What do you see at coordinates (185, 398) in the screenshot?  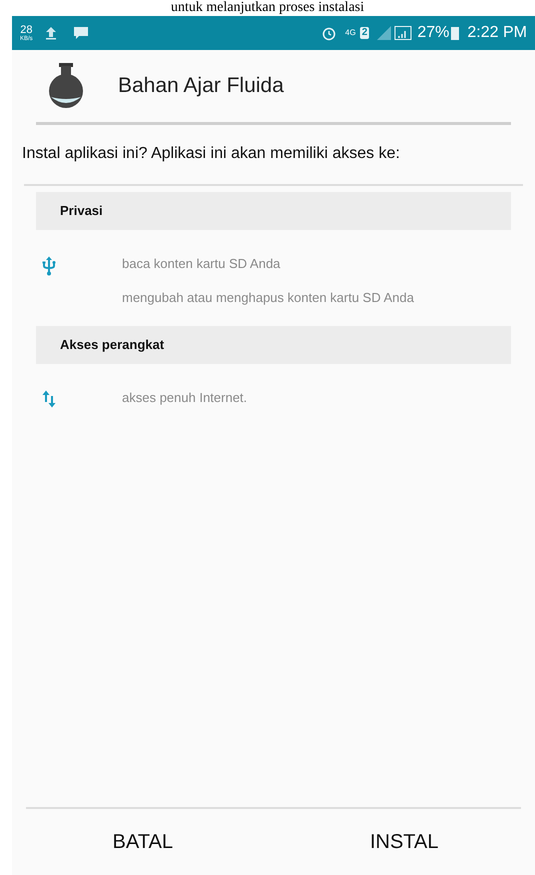 I see `permission-text: akses penuh Internet.` at bounding box center [185, 398].